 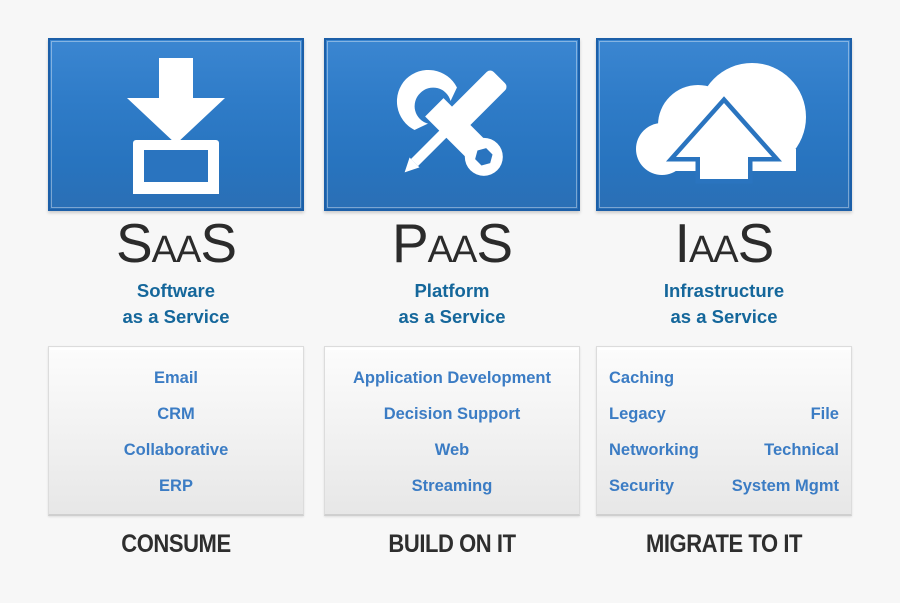 I want to click on icon-panel-iaas, so click(x=724, y=124).